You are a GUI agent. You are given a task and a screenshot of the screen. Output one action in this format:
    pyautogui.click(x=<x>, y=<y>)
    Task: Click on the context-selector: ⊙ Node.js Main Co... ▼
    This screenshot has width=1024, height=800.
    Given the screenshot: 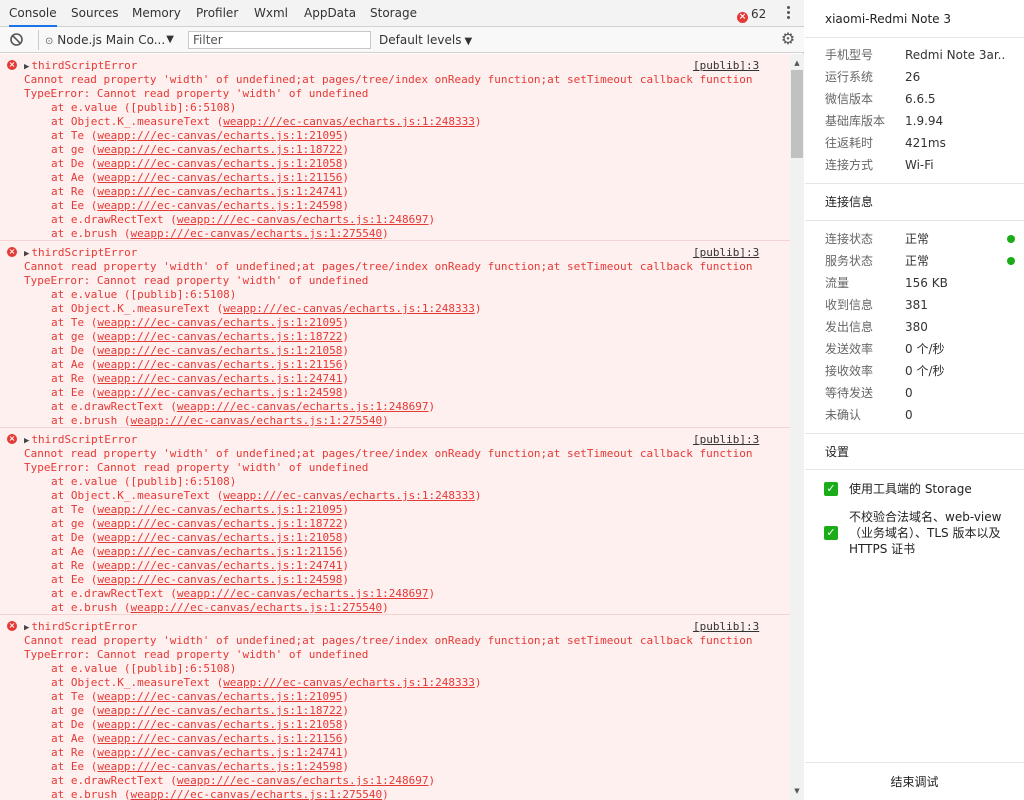 What is the action you would take?
    pyautogui.click(x=108, y=40)
    